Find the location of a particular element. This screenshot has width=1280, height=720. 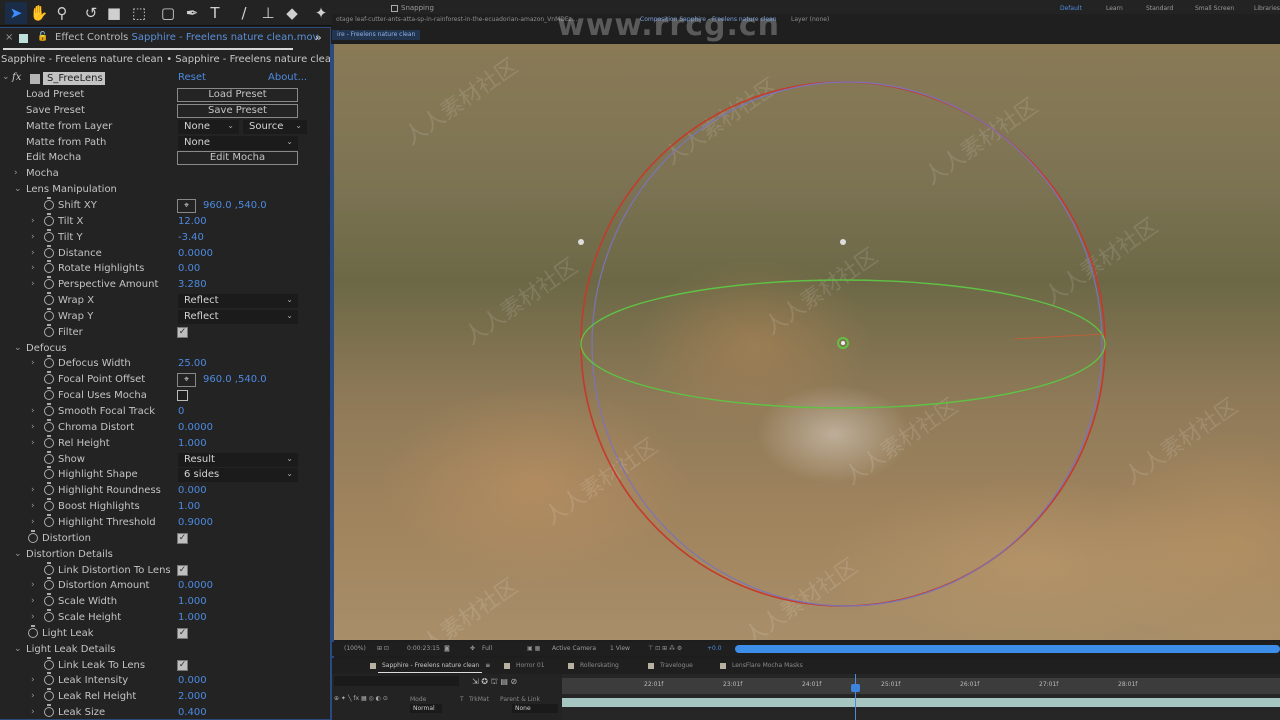

comp-breadcrumb: ire - Freelens nature clean is located at coordinates (376, 35).